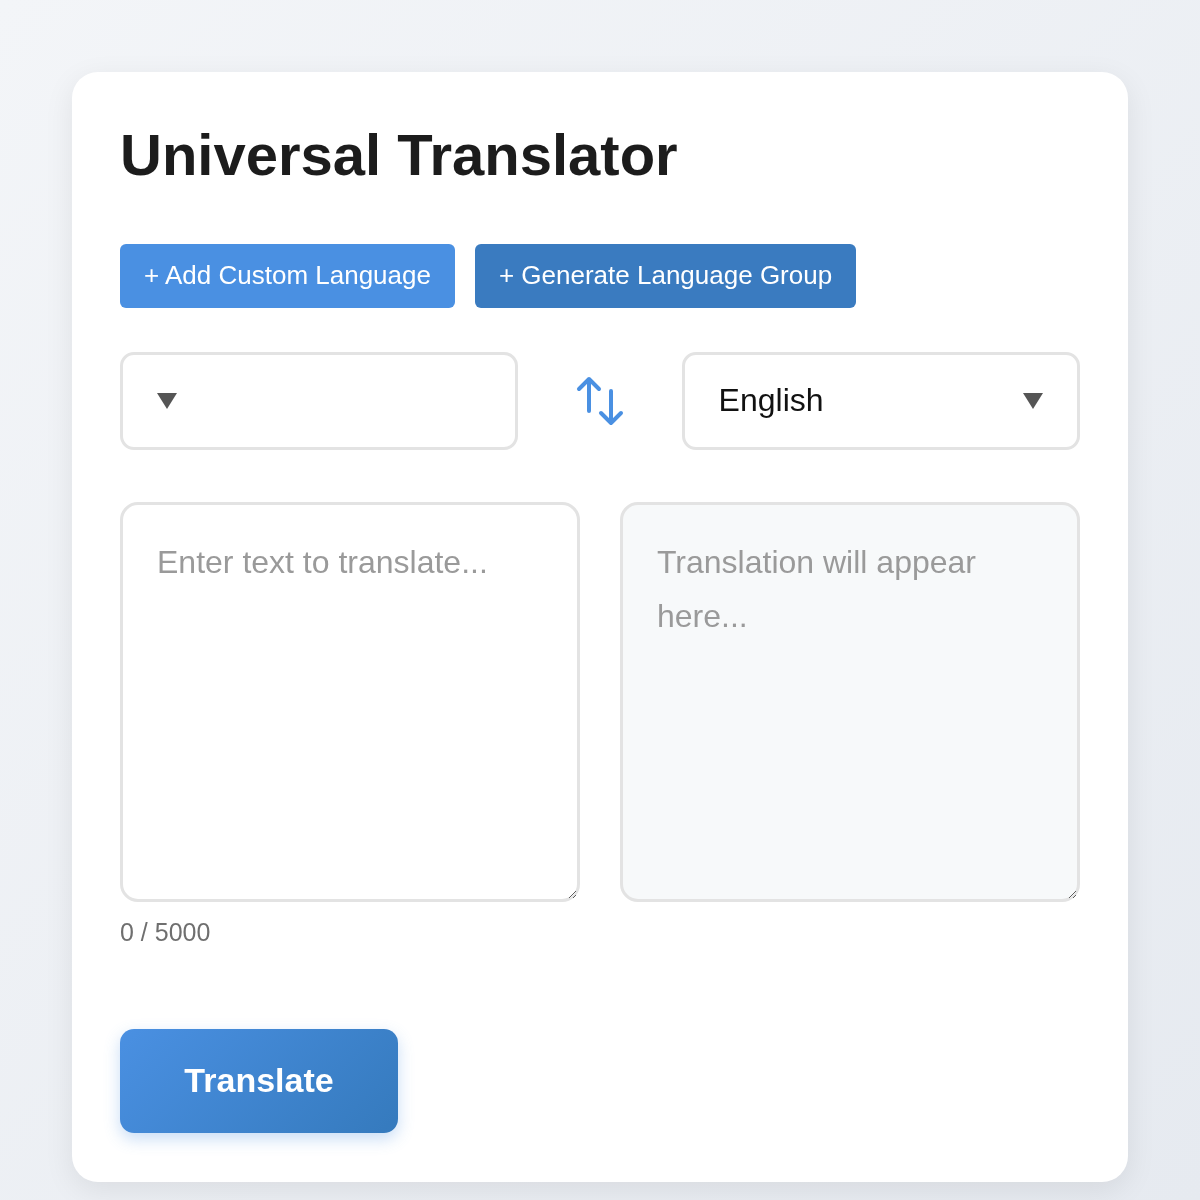  What do you see at coordinates (287, 275) in the screenshot?
I see `action-button: + Add Custom Language` at bounding box center [287, 275].